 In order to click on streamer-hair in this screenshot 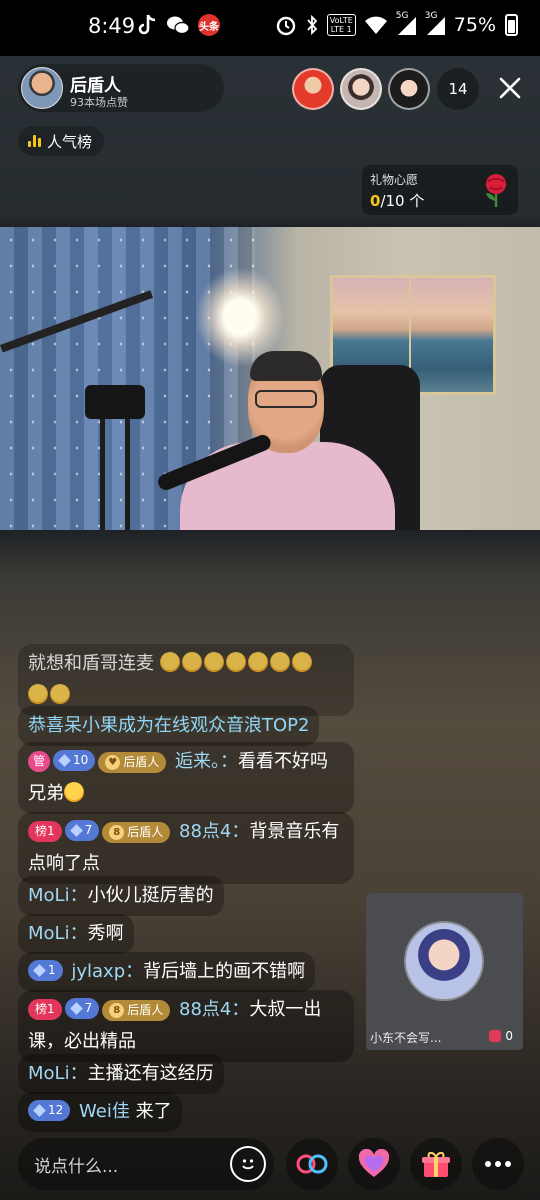, I will do `click(286, 366)`.